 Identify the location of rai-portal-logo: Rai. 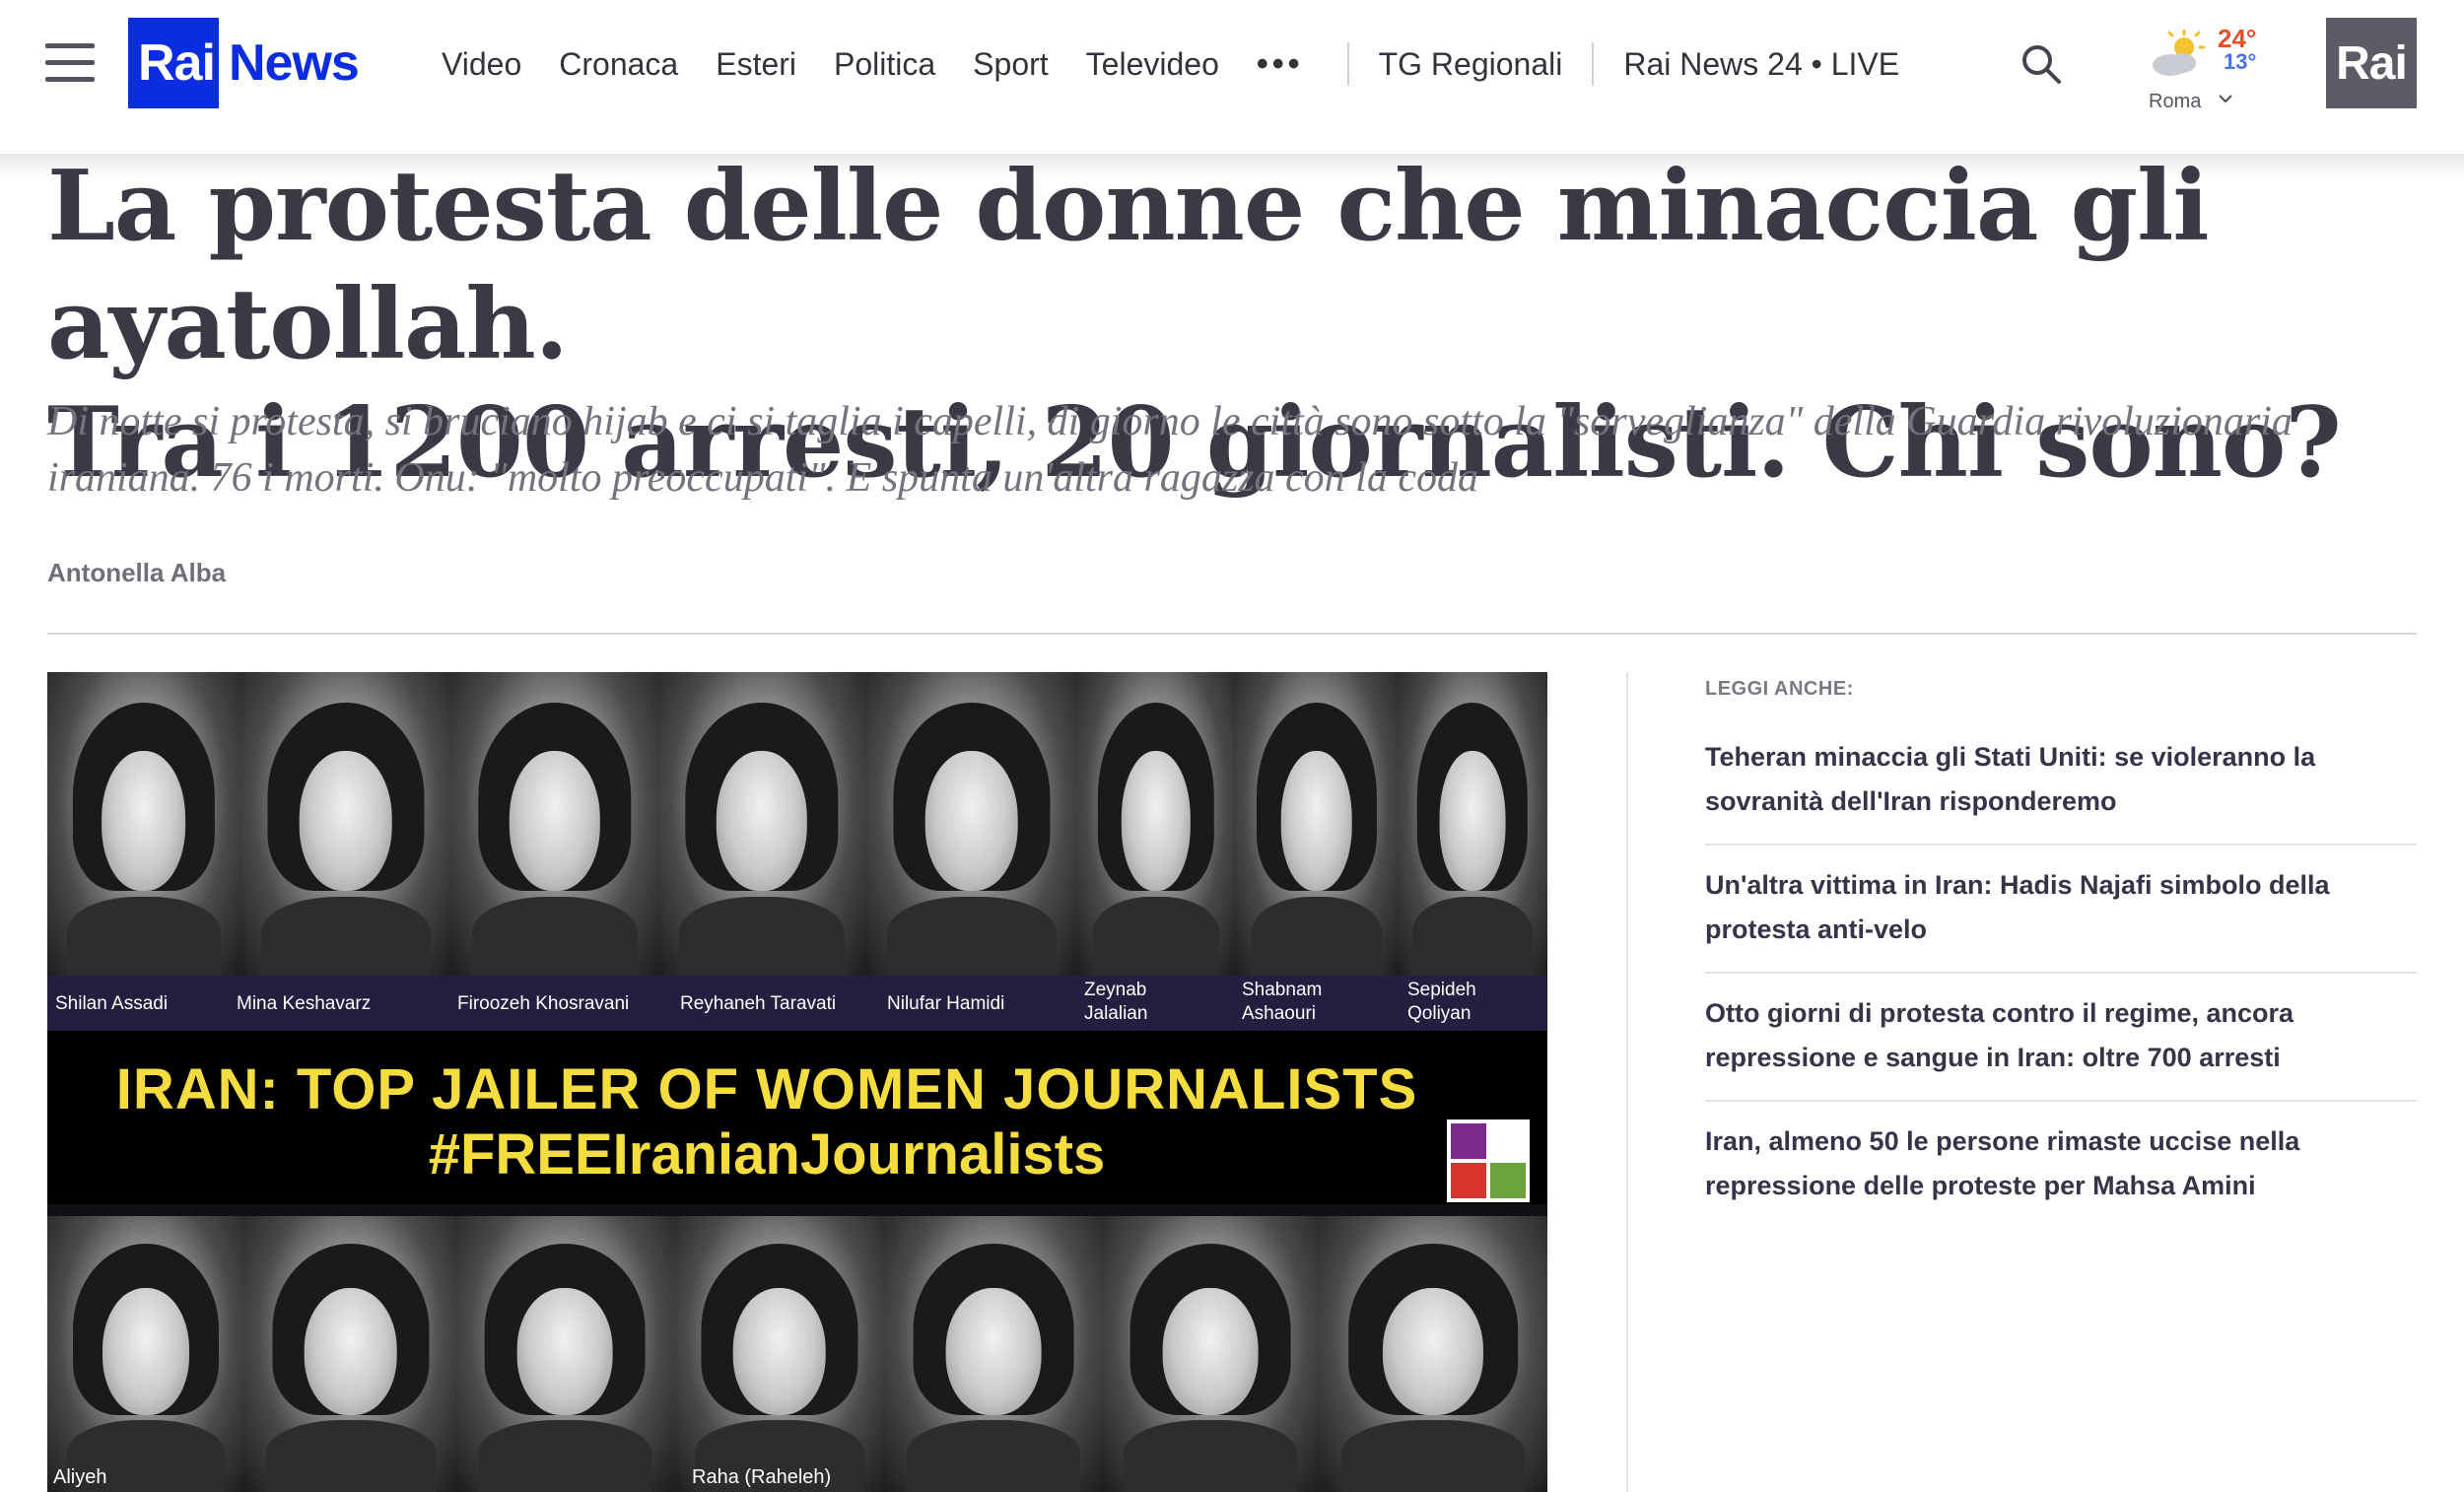
(2371, 63).